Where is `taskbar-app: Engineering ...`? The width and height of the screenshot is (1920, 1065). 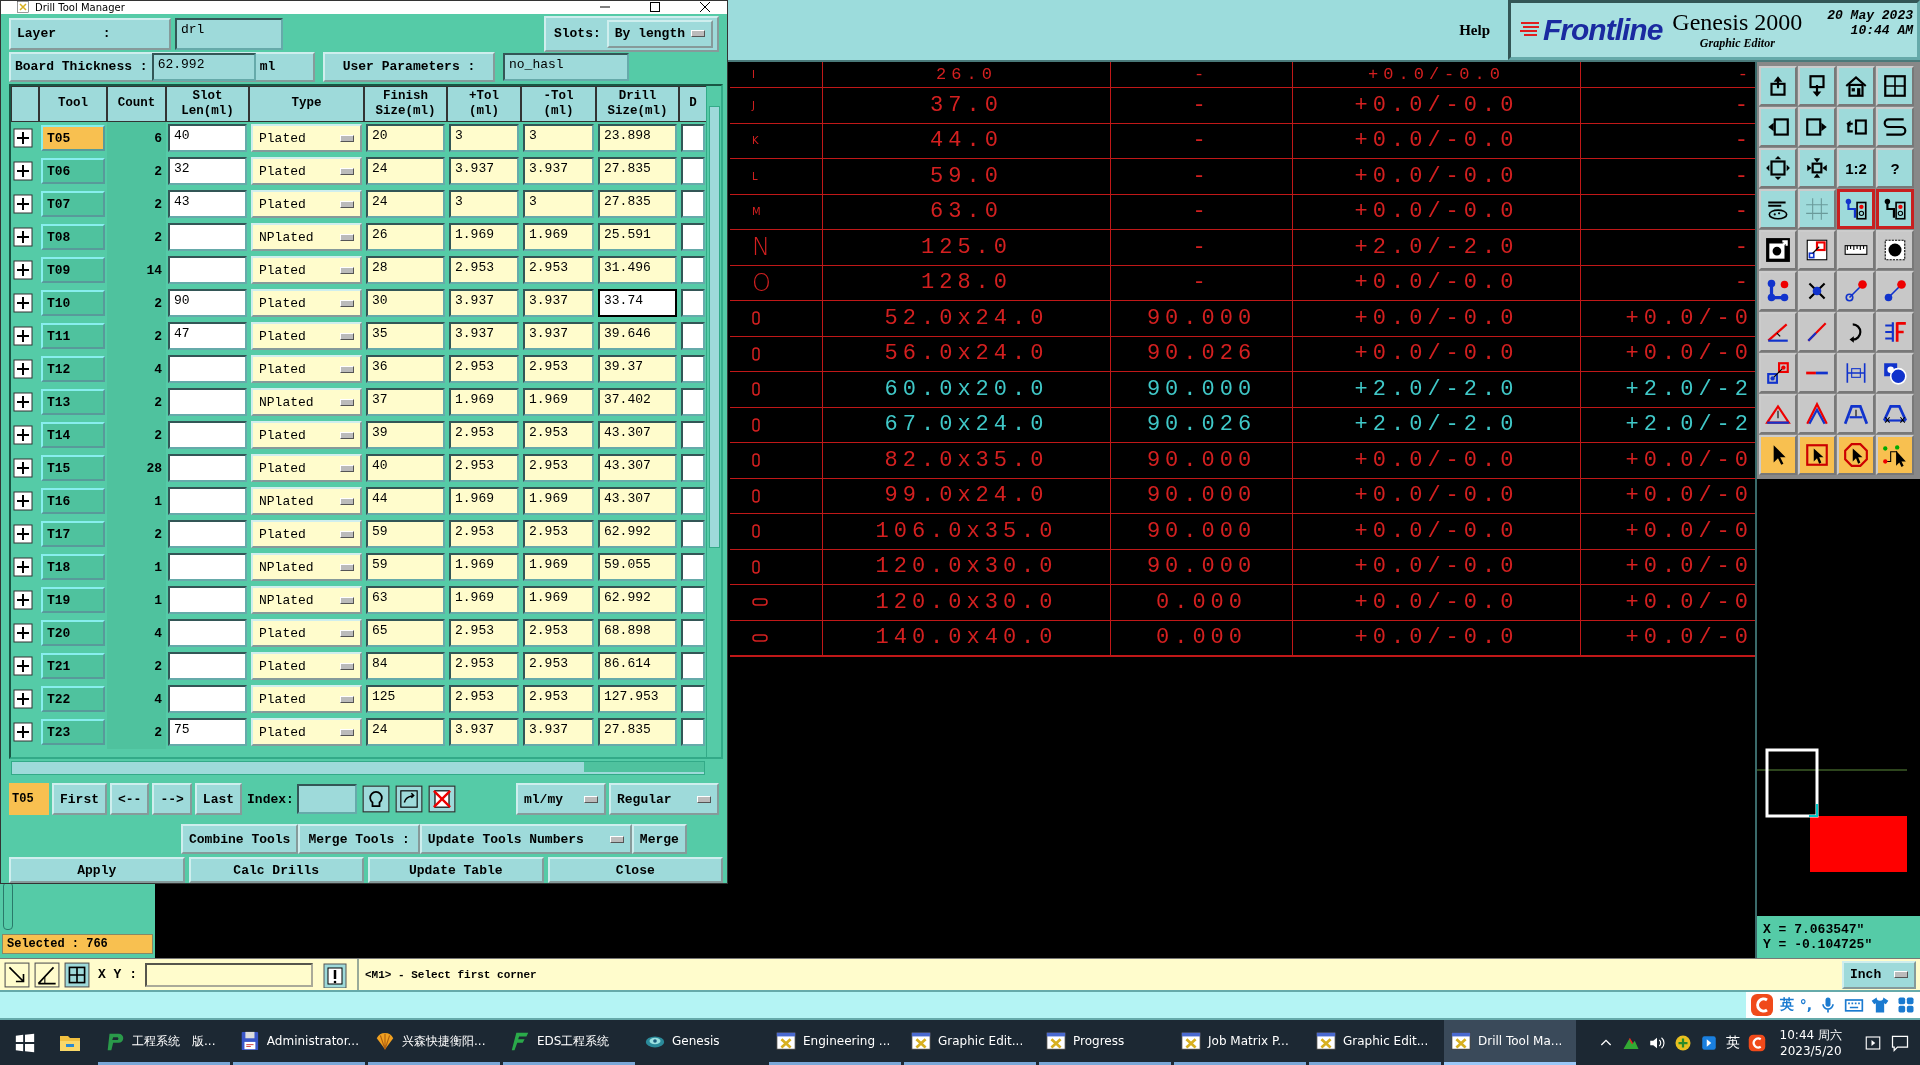 taskbar-app: Engineering ... is located at coordinates (835, 1042).